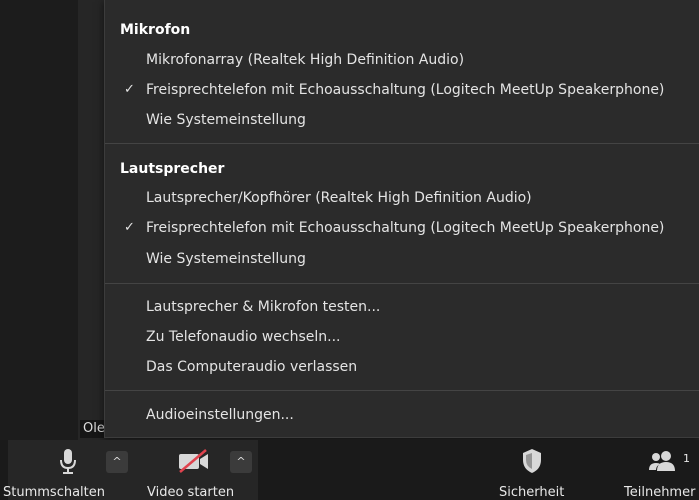 The image size is (699, 500). I want to click on microphone-section-title: Mikrofon, so click(155, 30).